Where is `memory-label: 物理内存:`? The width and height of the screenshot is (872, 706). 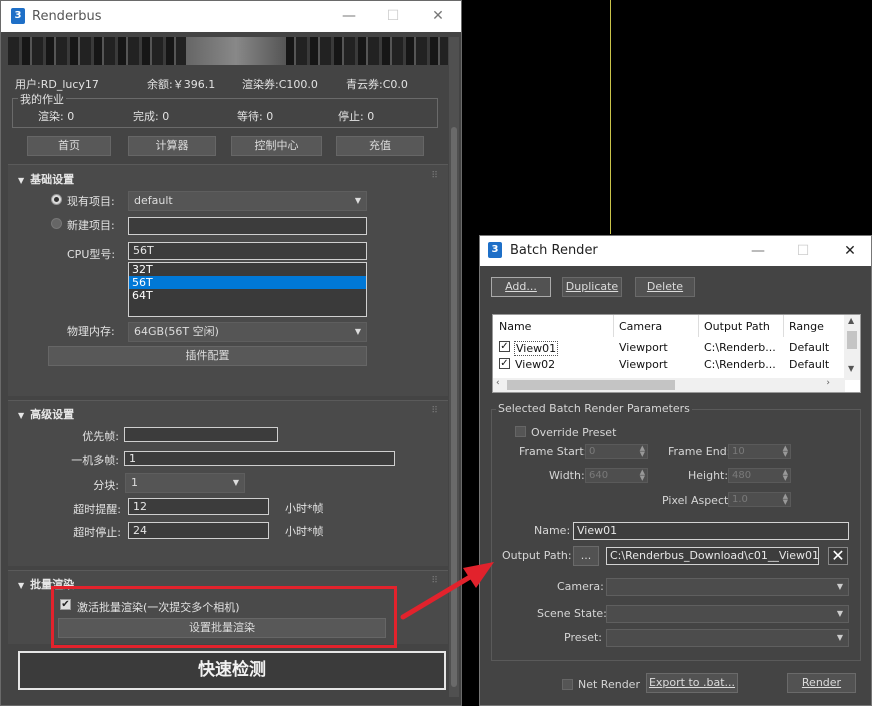
memory-label: 物理内存: is located at coordinates (91, 331).